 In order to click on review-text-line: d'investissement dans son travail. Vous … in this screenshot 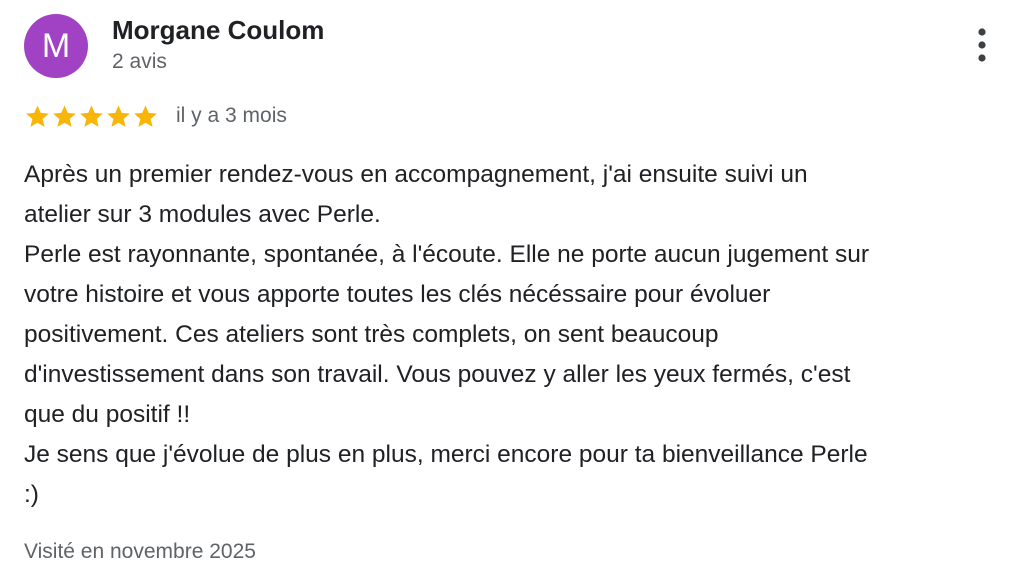, I will do `click(437, 374)`.